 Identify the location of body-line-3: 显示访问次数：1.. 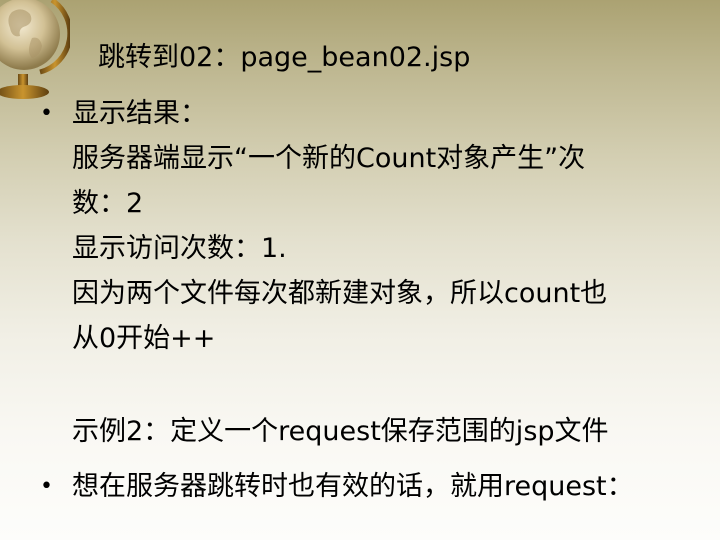
(179, 248).